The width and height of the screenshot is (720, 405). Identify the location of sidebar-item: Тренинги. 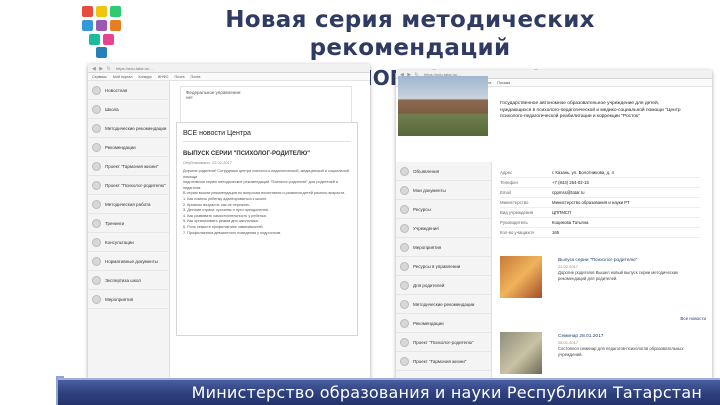
(128, 223).